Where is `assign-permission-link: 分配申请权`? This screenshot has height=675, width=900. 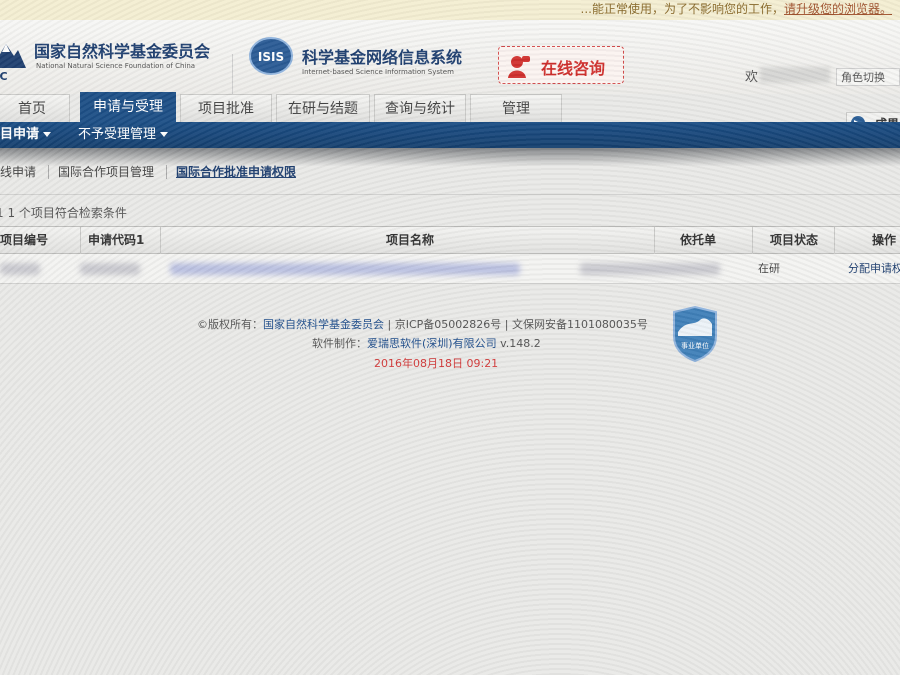
assign-permission-link: 分配申请权 is located at coordinates (874, 269).